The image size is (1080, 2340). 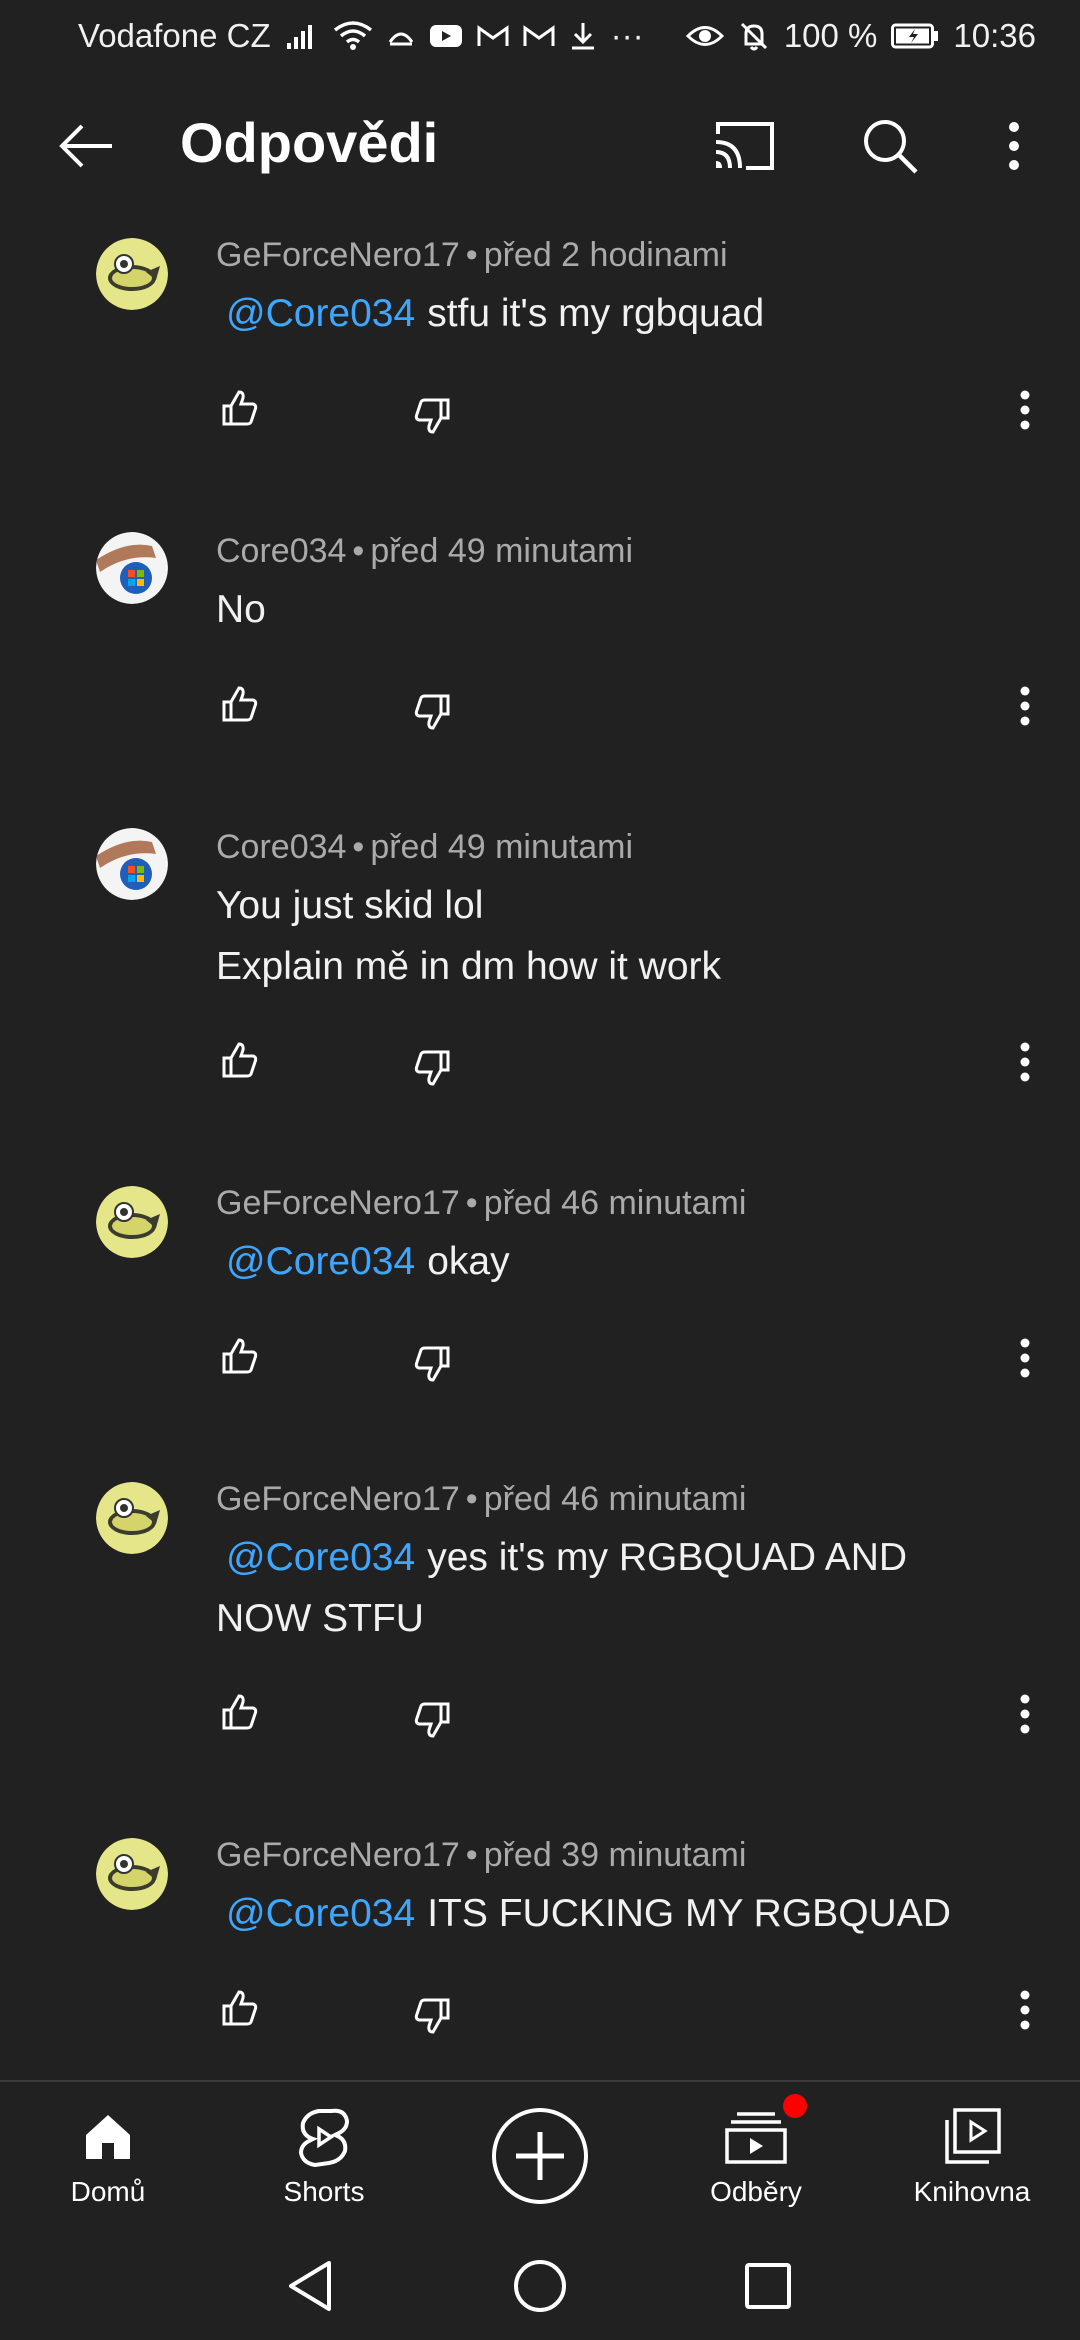 What do you see at coordinates (350, 905) in the screenshot?
I see `comment-line: You just skid lol` at bounding box center [350, 905].